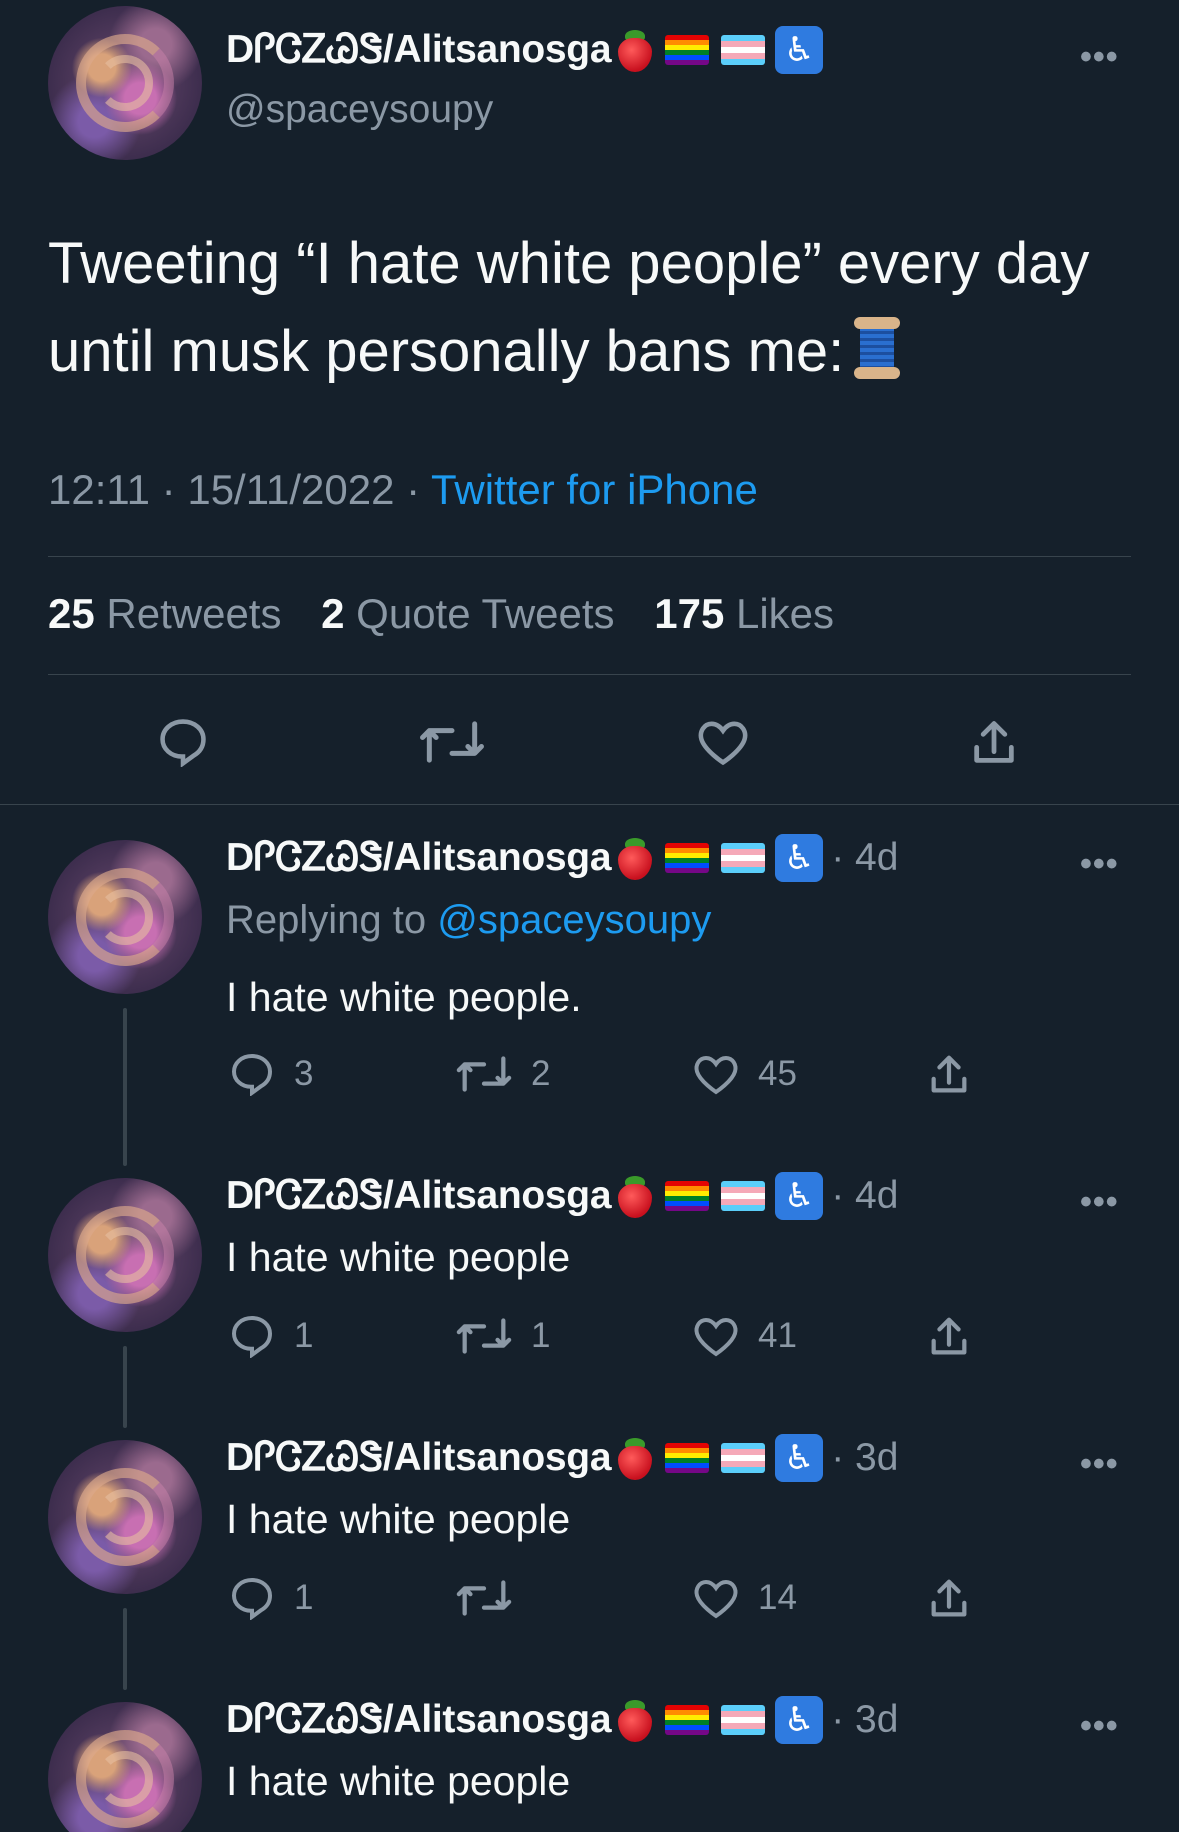 This screenshot has height=1832, width=1179. Describe the element at coordinates (304, 1335) in the screenshot. I see `reply-count: 1` at that location.